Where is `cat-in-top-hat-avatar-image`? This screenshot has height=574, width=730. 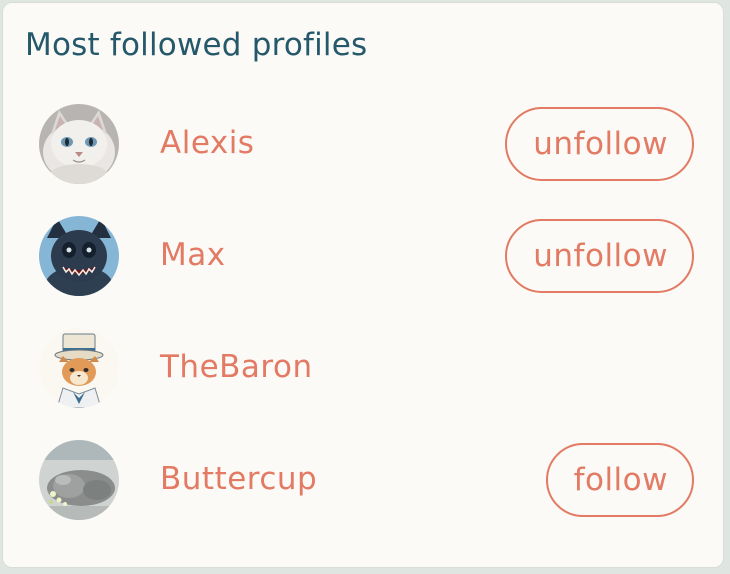 cat-in-top-hat-avatar-image is located at coordinates (79, 368).